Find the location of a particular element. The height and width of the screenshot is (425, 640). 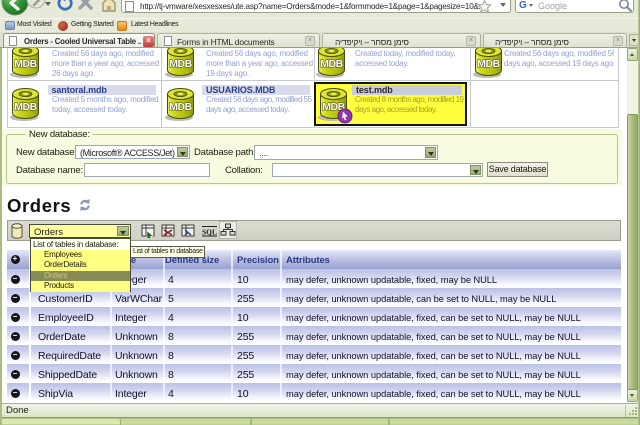

svg-text: SQL is located at coordinates (209, 232).